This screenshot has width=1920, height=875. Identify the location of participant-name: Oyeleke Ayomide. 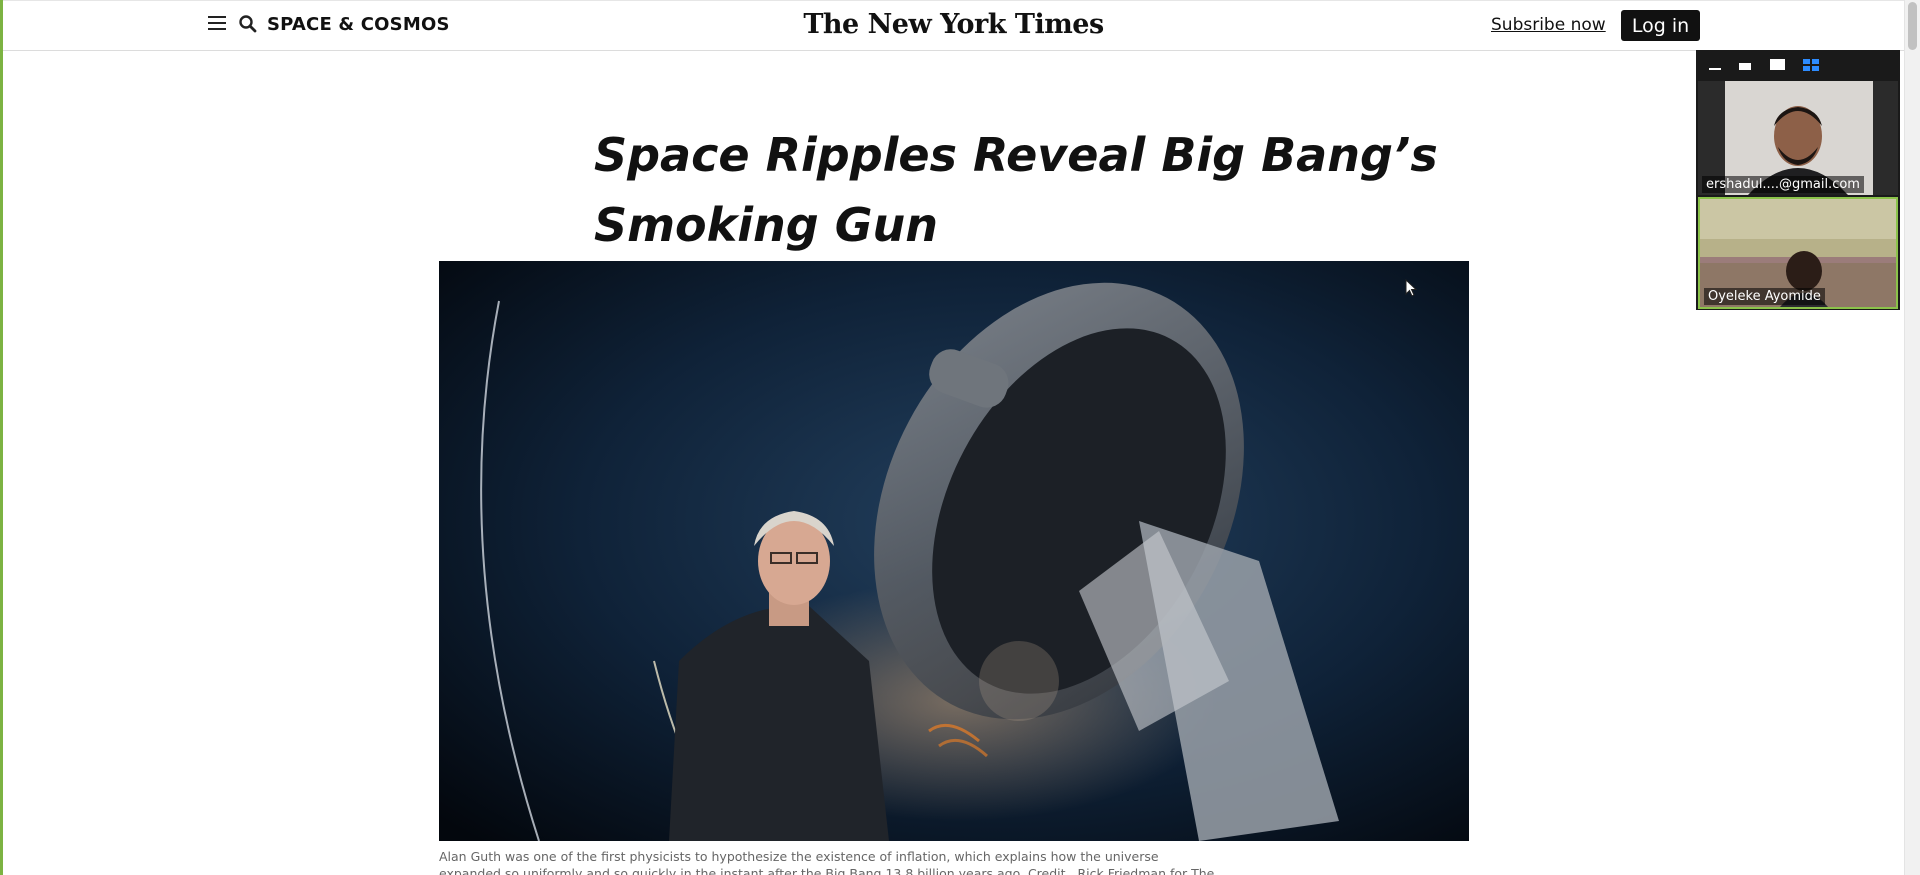
(1764, 296).